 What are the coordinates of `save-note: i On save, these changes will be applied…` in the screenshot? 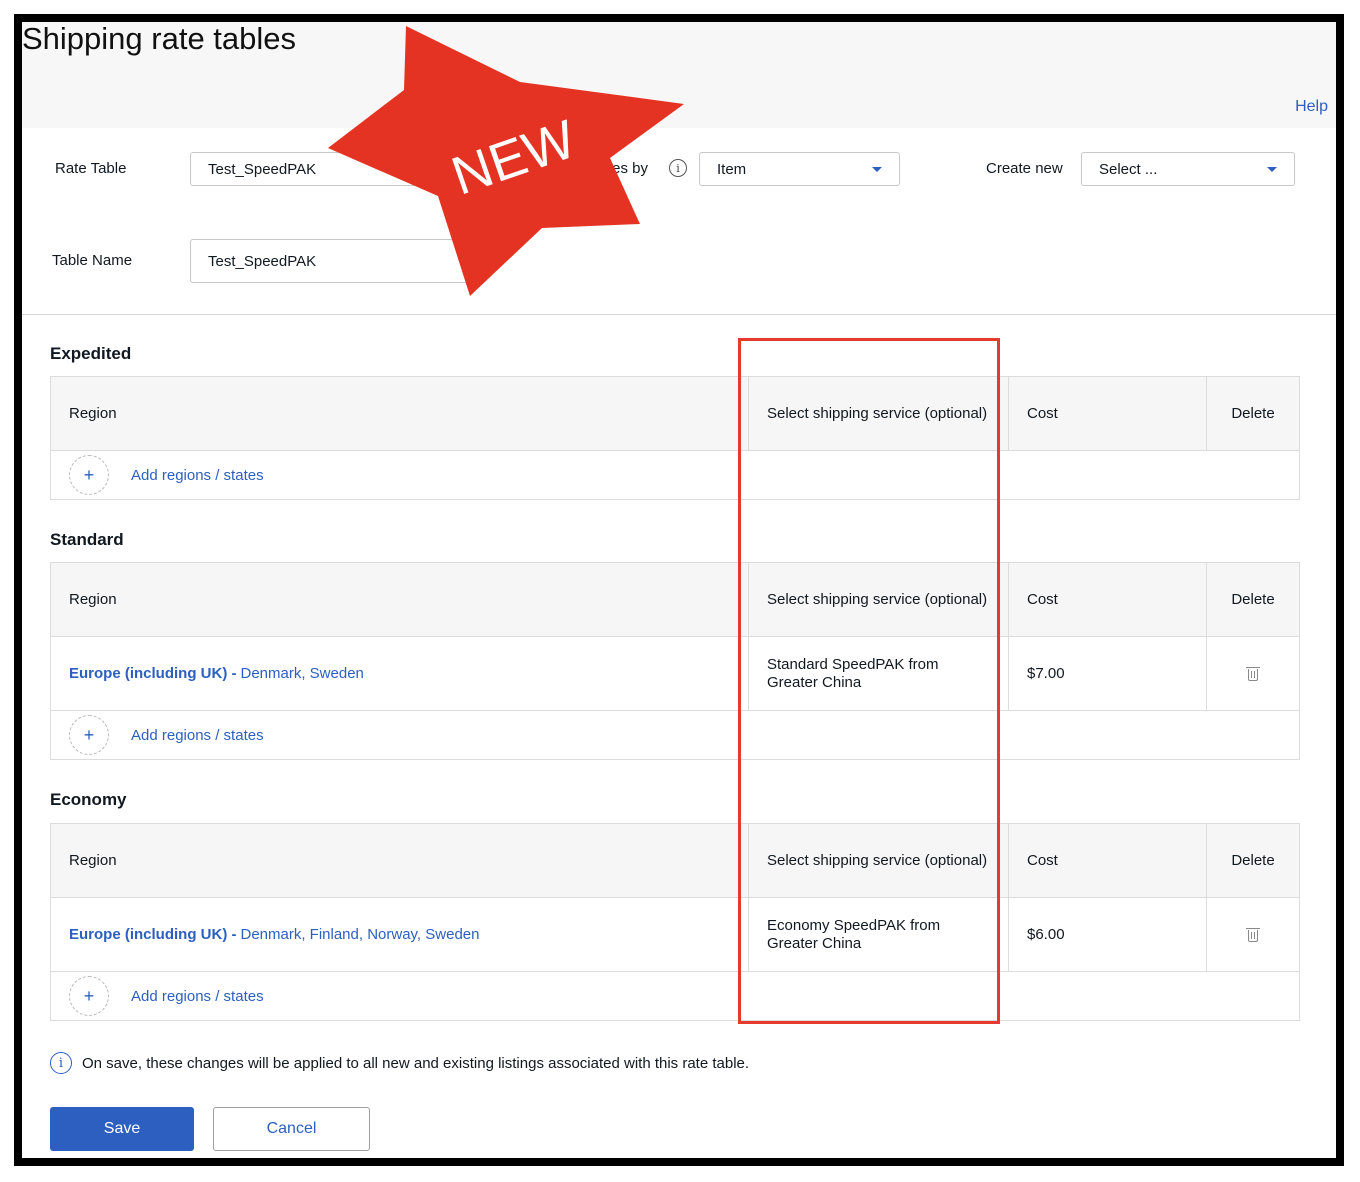 It's located at (399, 1063).